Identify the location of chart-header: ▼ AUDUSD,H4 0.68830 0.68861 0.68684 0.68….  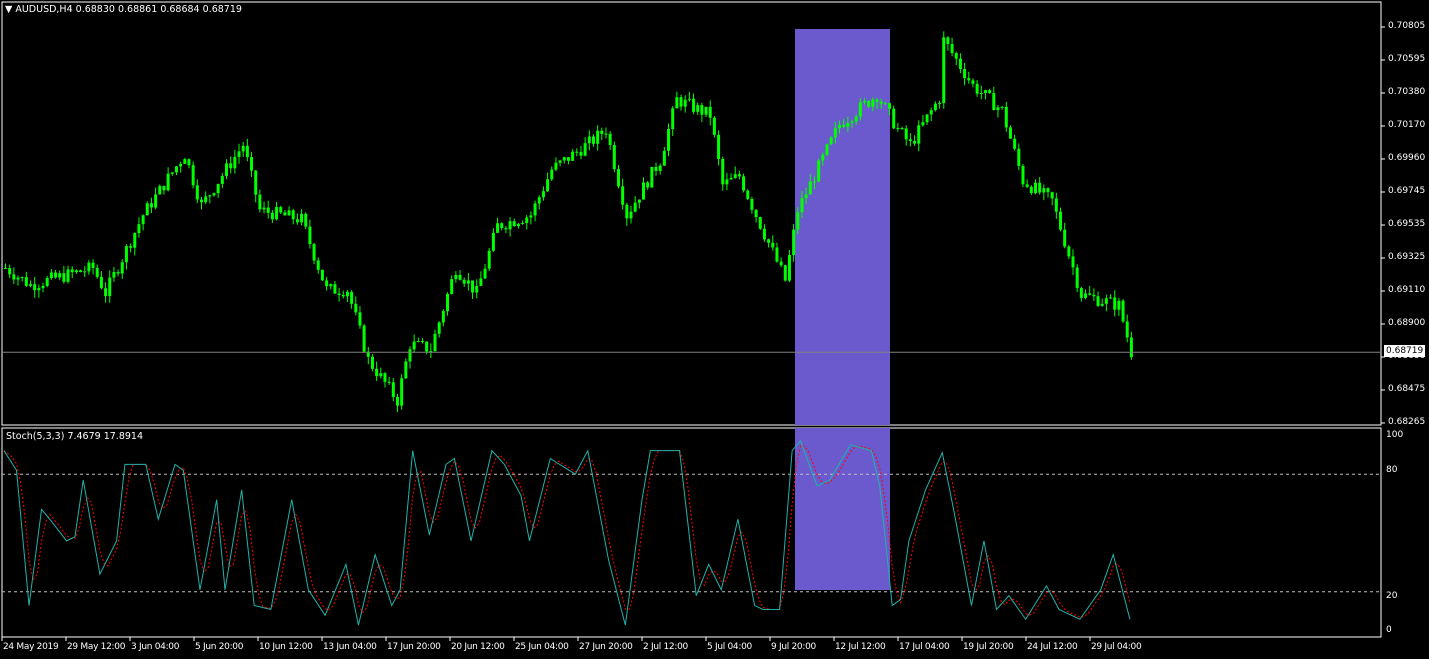
(123, 9).